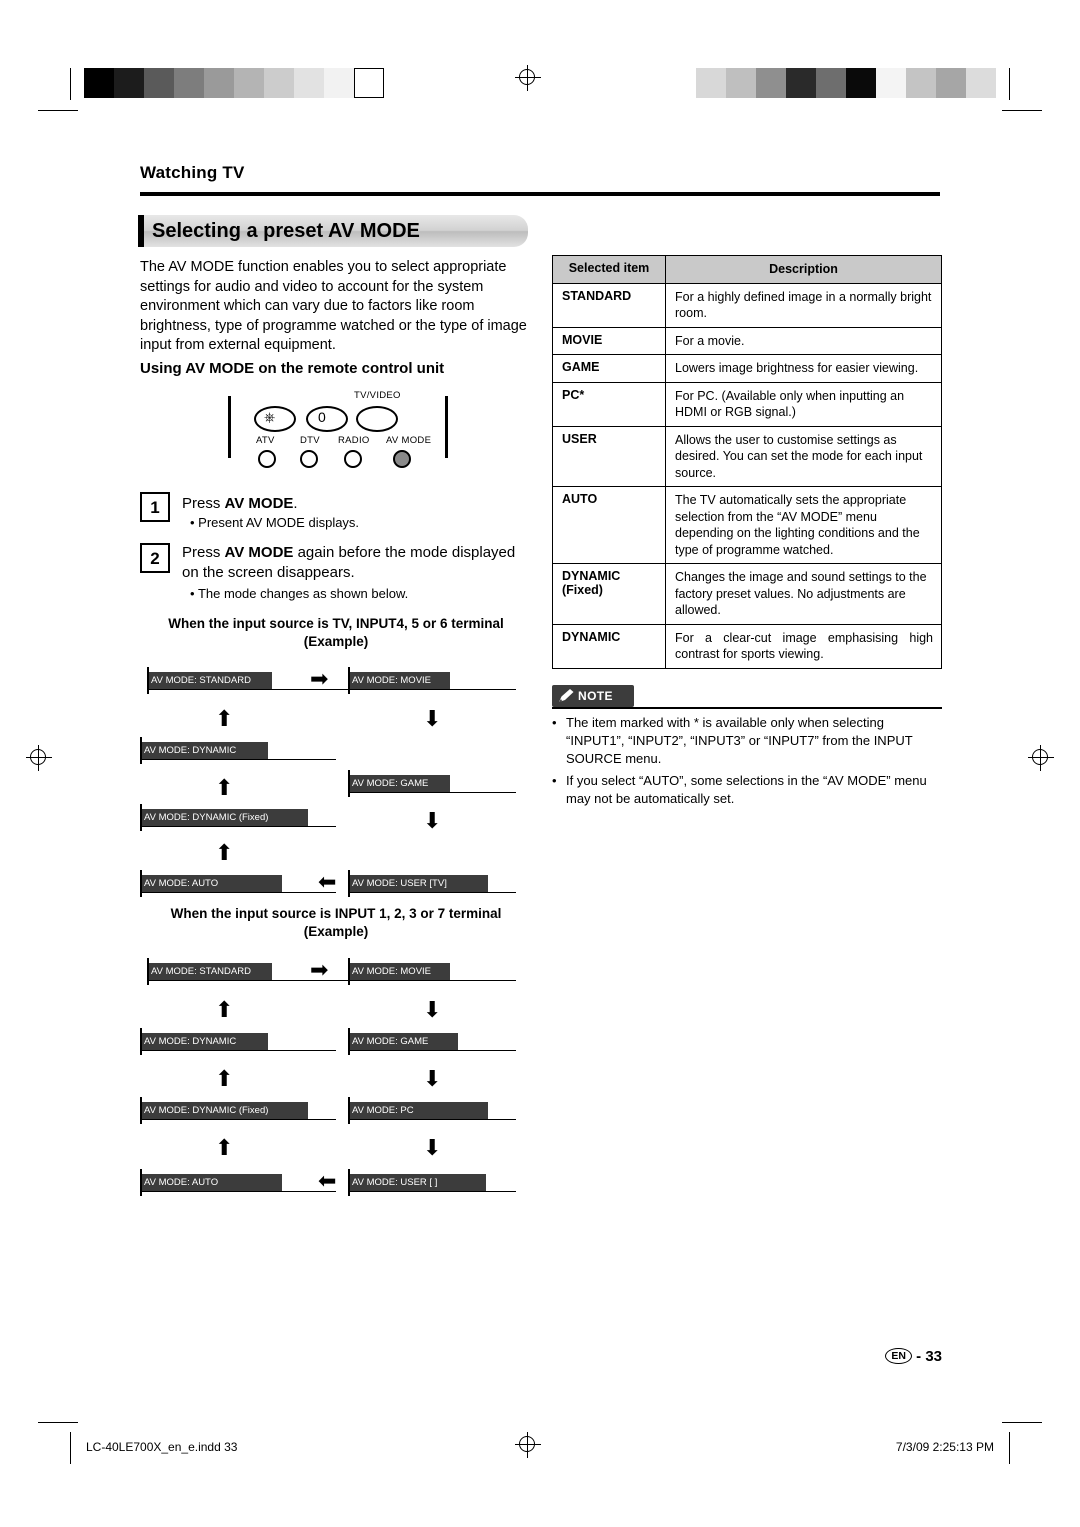 The image size is (1080, 1527). What do you see at coordinates (292, 368) in the screenshot?
I see `subsection-title: Using AV MODE on the remote control unit` at bounding box center [292, 368].